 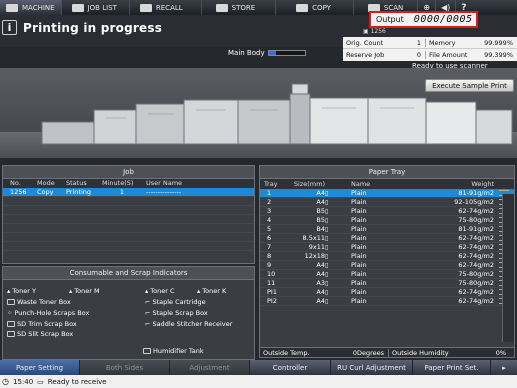 I want to click on col-status: Status, so click(x=76, y=183).